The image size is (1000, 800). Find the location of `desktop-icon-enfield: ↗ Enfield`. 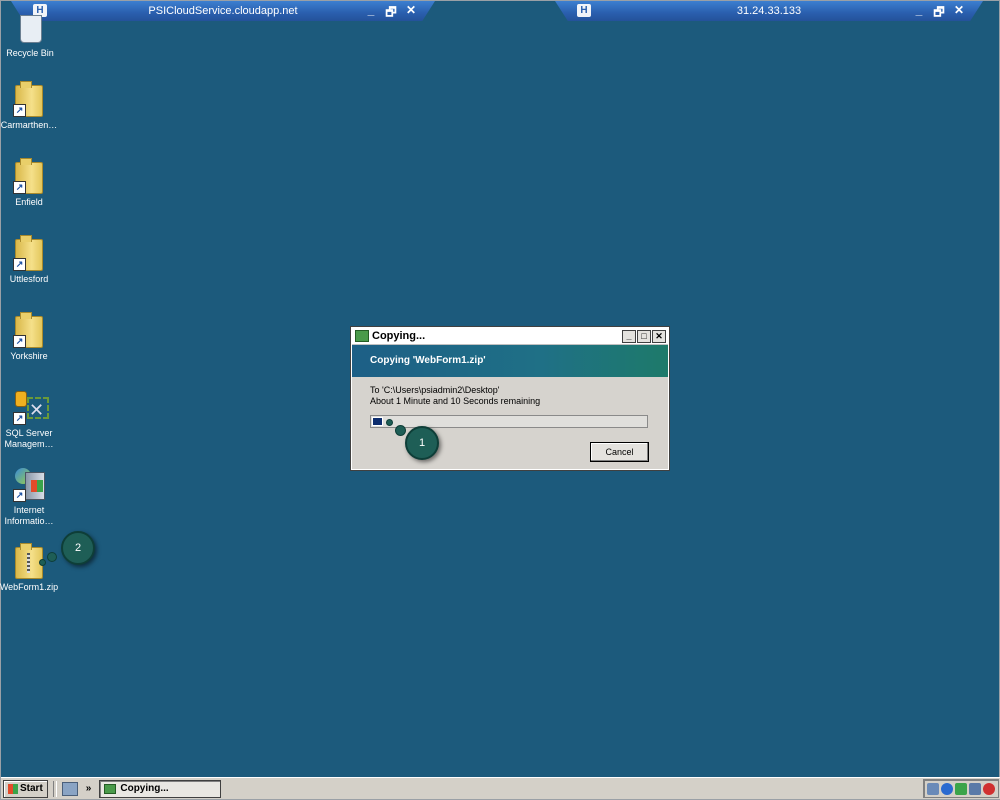

desktop-icon-enfield: ↗ Enfield is located at coordinates (29, 183).